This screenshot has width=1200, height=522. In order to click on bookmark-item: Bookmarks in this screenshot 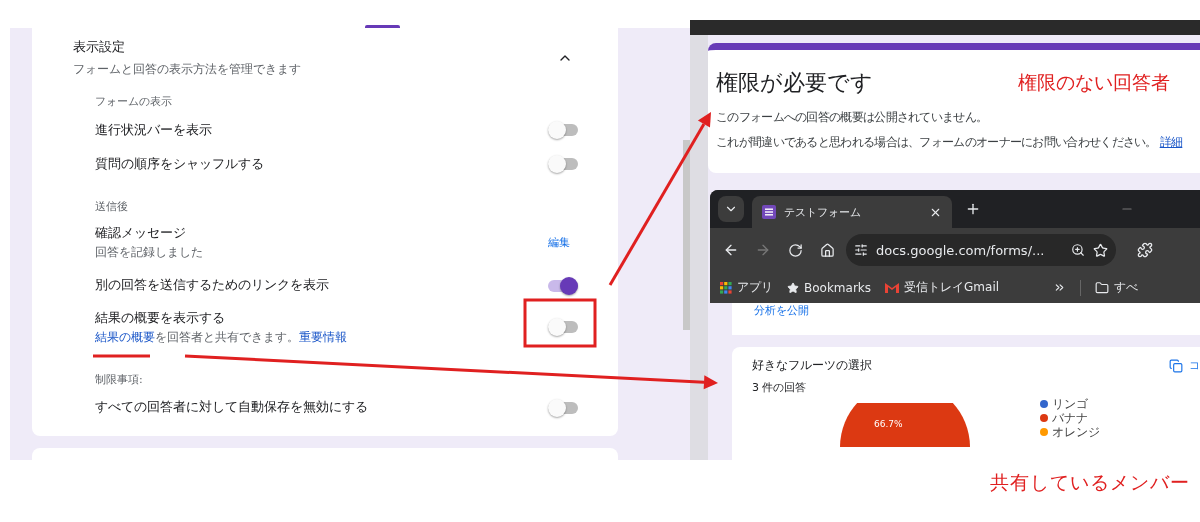, I will do `click(829, 287)`.